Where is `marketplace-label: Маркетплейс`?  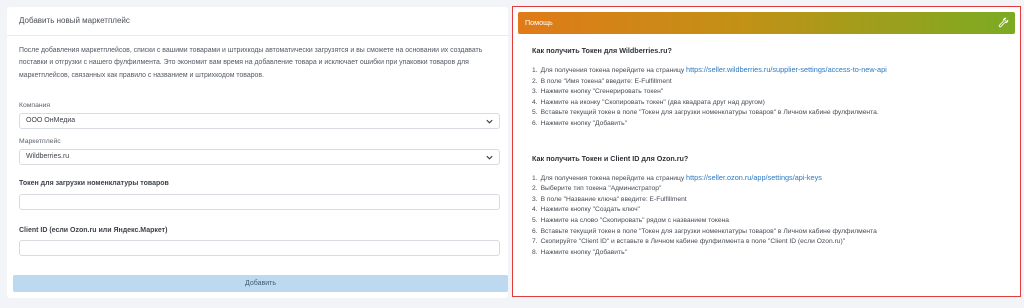 marketplace-label: Маркетплейс is located at coordinates (40, 141).